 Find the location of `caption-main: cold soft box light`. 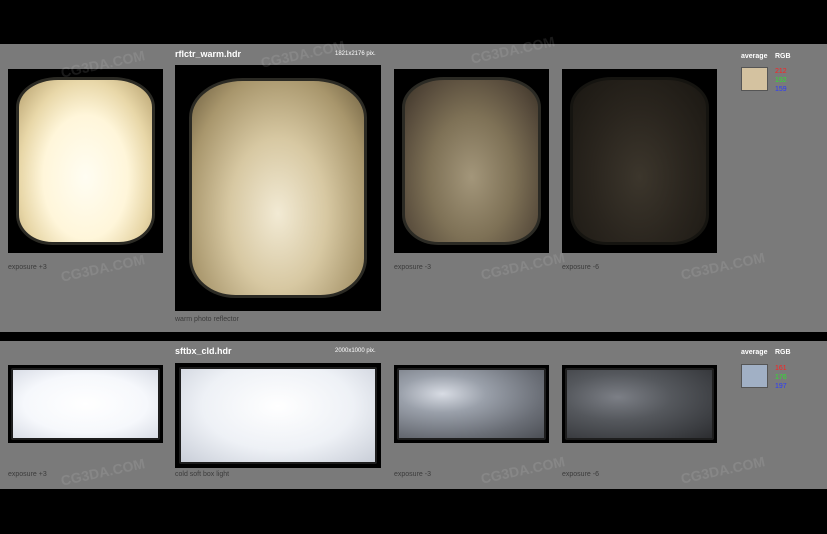

caption-main: cold soft box light is located at coordinates (202, 474).